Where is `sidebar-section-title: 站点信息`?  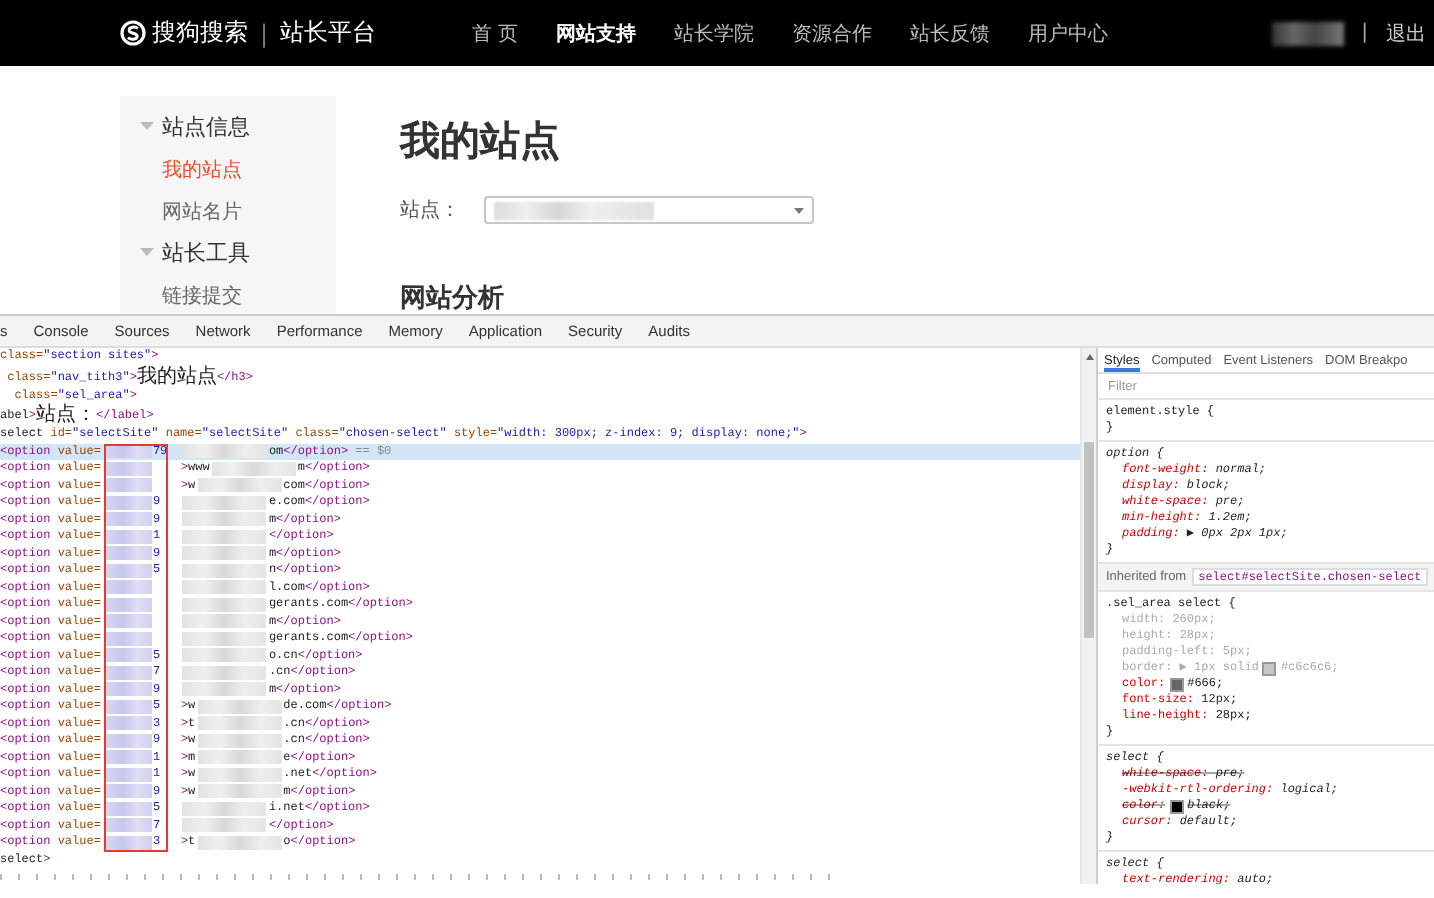
sidebar-section-title: 站点信息 is located at coordinates (206, 127).